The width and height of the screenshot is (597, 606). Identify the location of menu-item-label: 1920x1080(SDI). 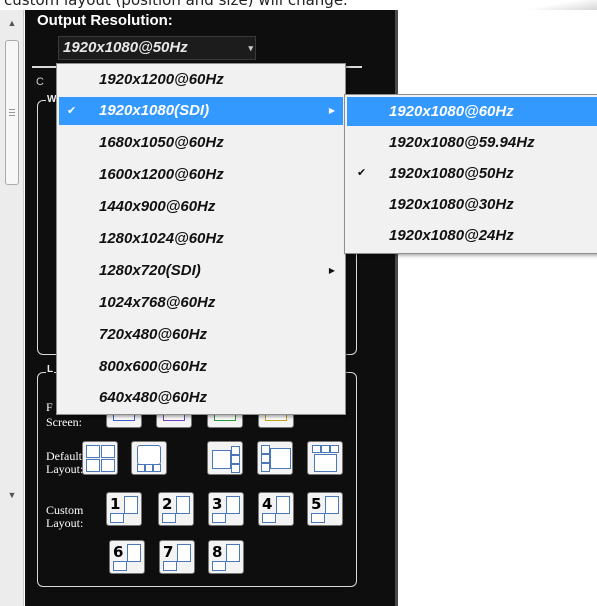
(154, 110).